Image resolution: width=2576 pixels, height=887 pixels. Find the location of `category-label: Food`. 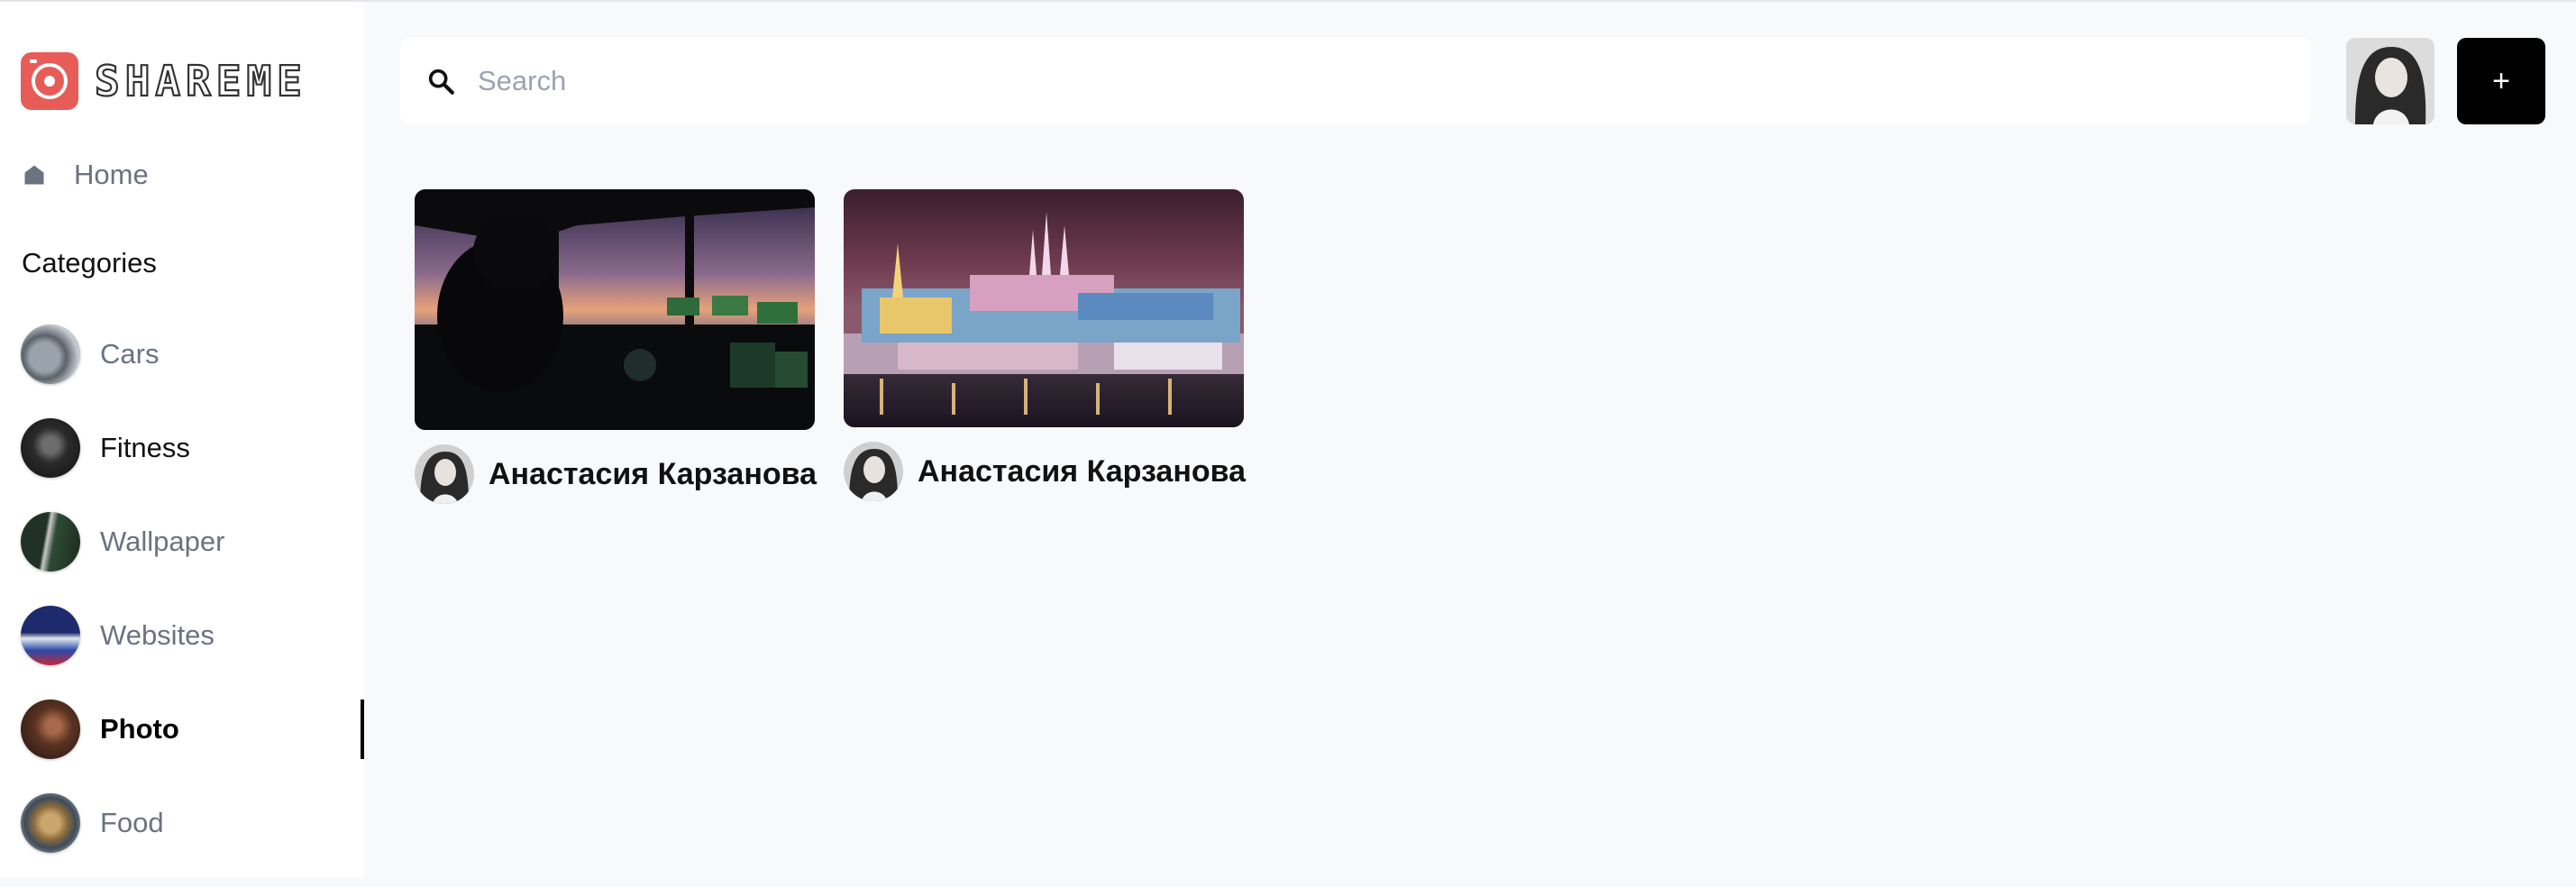

category-label: Food is located at coordinates (132, 822).